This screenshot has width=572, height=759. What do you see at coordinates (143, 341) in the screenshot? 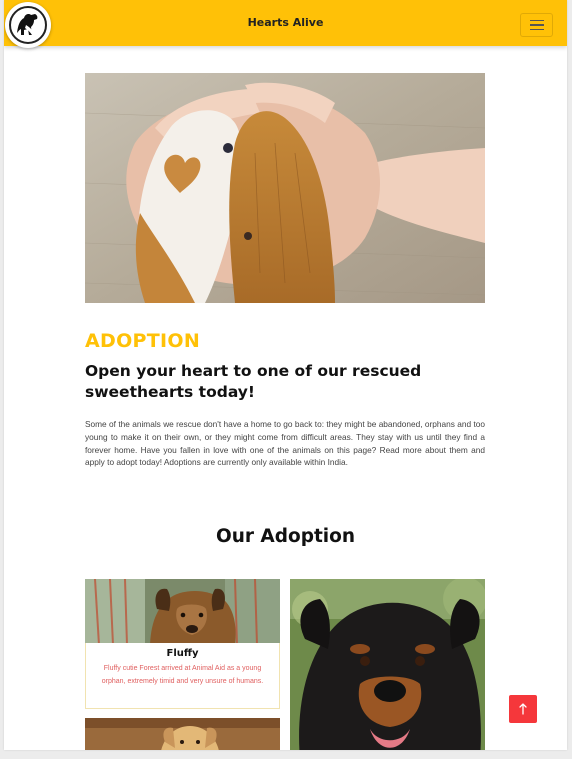
I see `section-label: ADOPTION` at bounding box center [143, 341].